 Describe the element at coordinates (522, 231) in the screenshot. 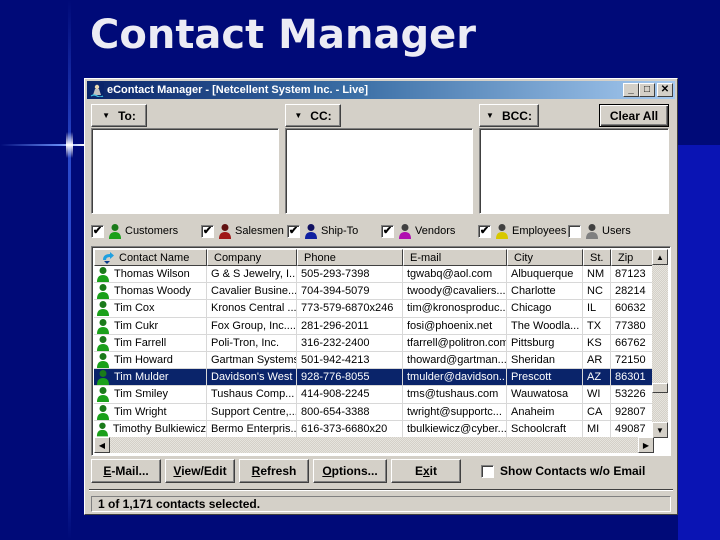

I see `filter-employees: ✔ Employees` at that location.